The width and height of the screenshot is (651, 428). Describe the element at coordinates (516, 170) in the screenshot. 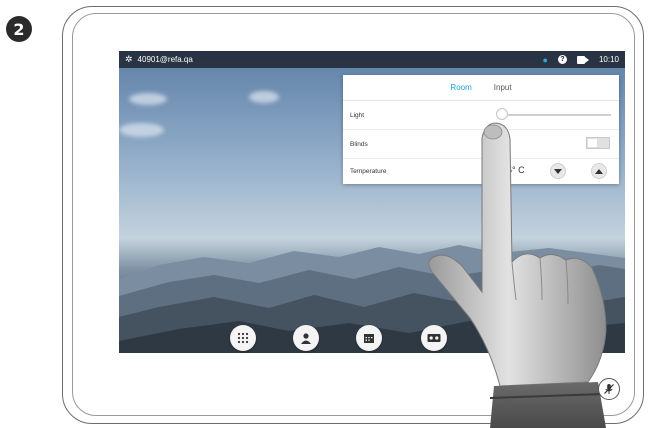

I see `temperature-value: 5° C` at that location.